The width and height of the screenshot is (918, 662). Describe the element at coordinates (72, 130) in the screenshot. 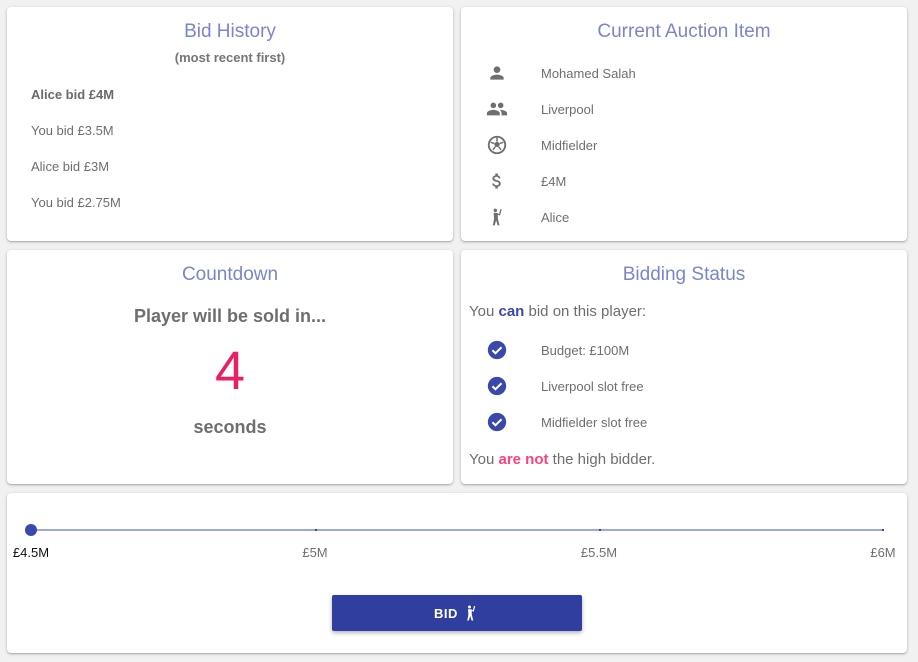

I see `bid-history-entry: You bid £3.5M` at that location.